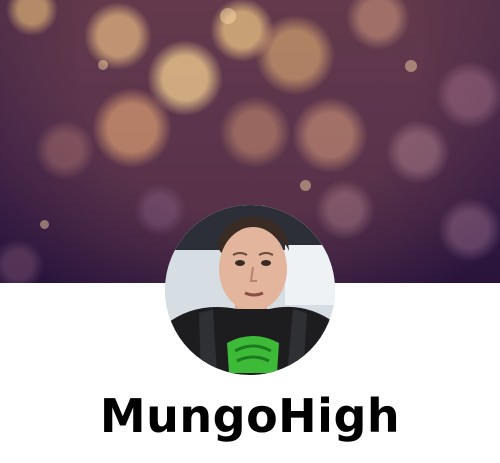 The width and height of the screenshot is (500, 463). Describe the element at coordinates (250, 416) in the screenshot. I see `username: MungoHigh` at that location.